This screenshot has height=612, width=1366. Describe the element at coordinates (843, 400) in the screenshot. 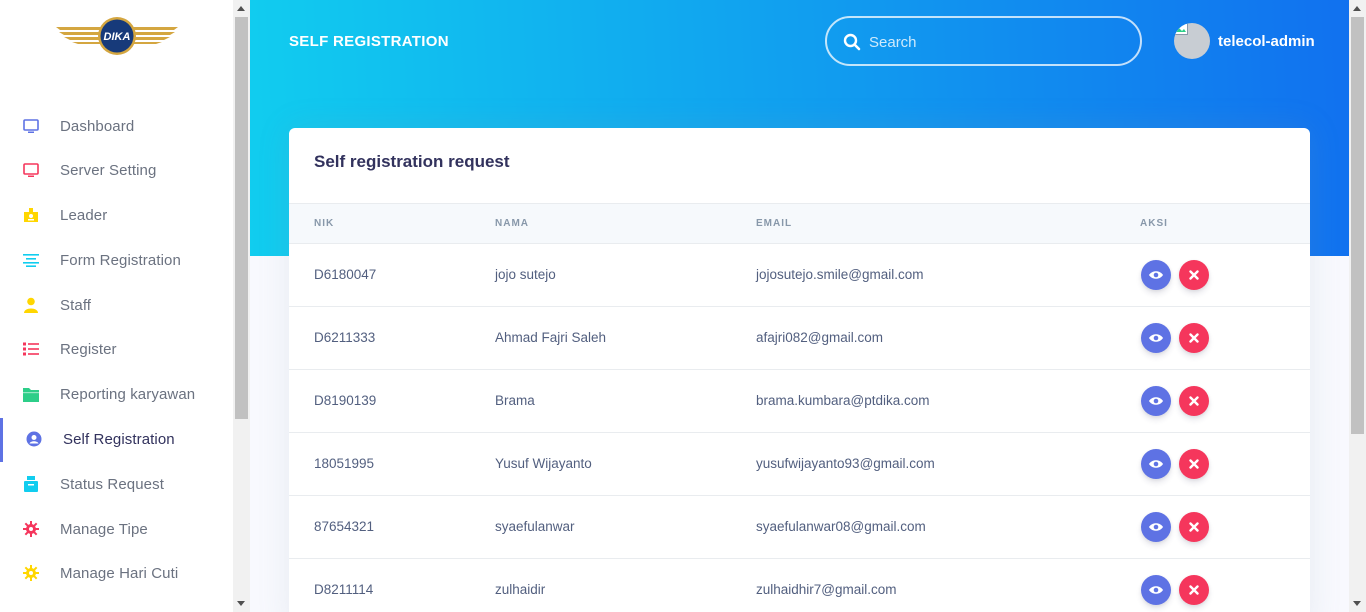

I see `cell-email: brama.kumbara@ptdika.com` at that location.